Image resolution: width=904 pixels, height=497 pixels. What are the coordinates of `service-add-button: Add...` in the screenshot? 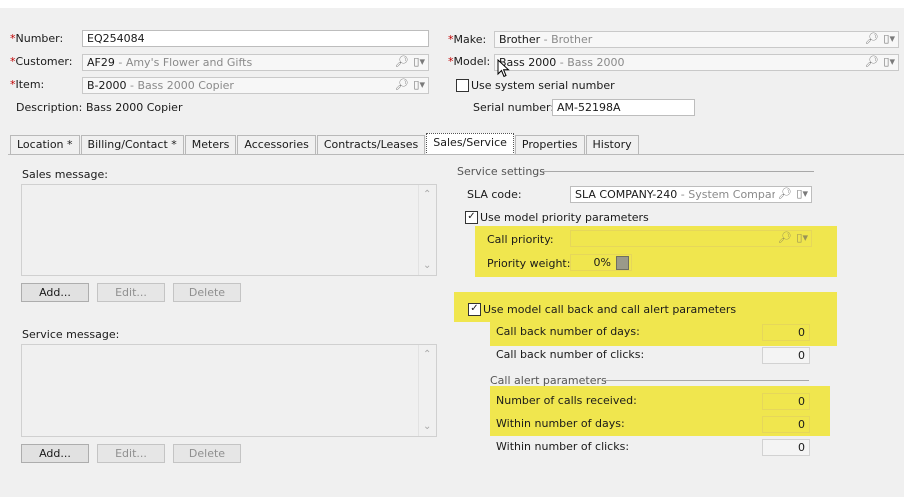 It's located at (55, 453).